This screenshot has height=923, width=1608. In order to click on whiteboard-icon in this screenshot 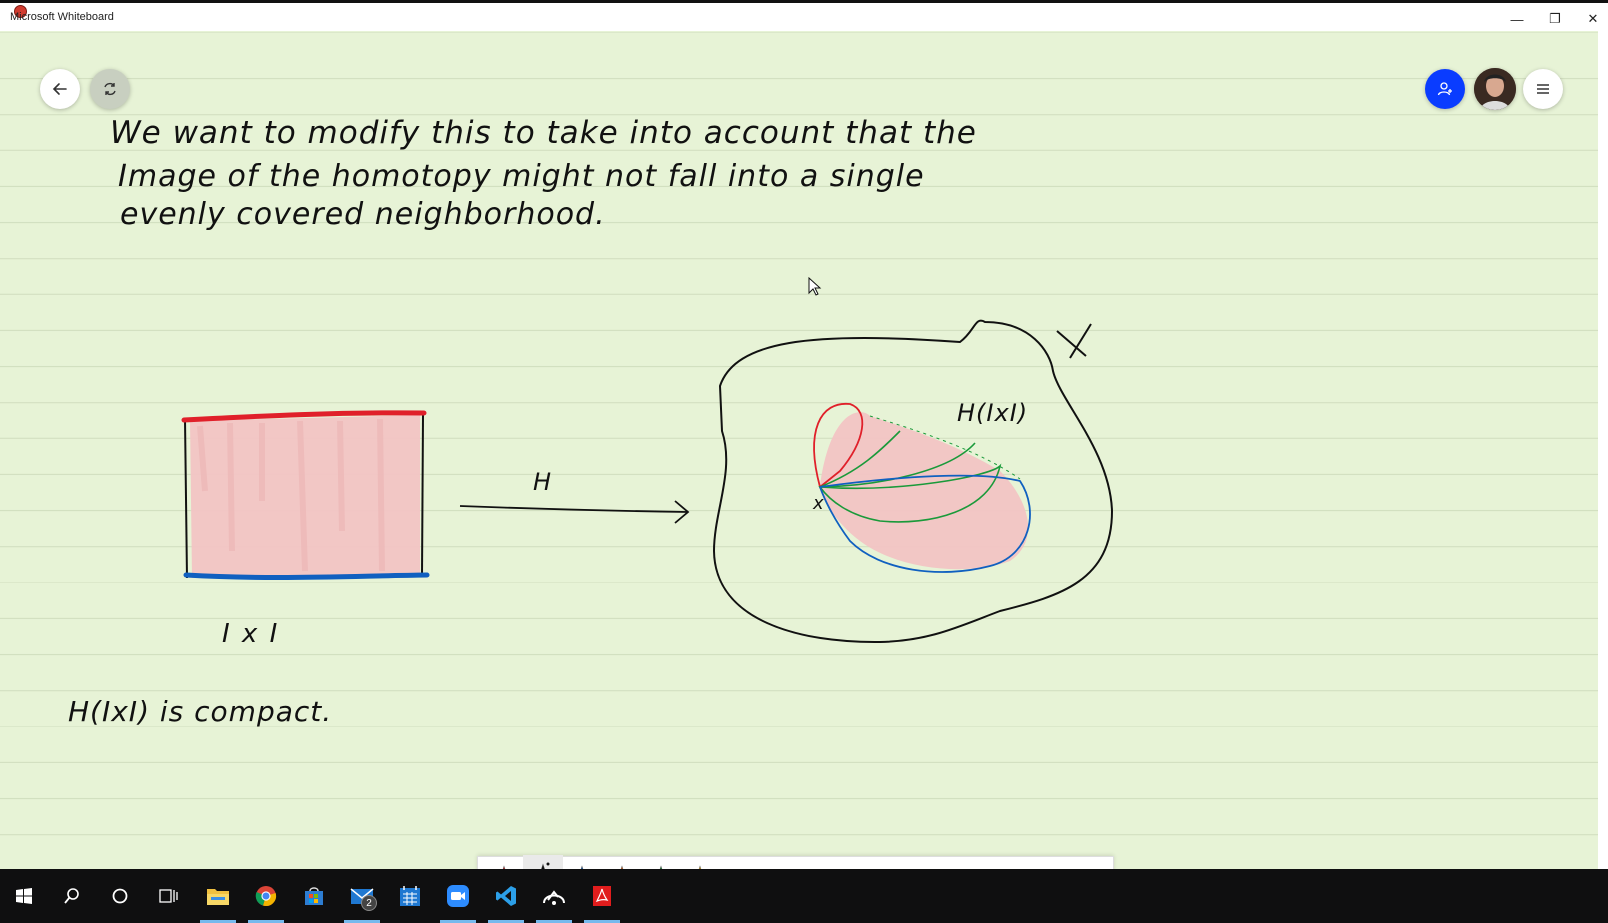, I will do `click(554, 897)`.